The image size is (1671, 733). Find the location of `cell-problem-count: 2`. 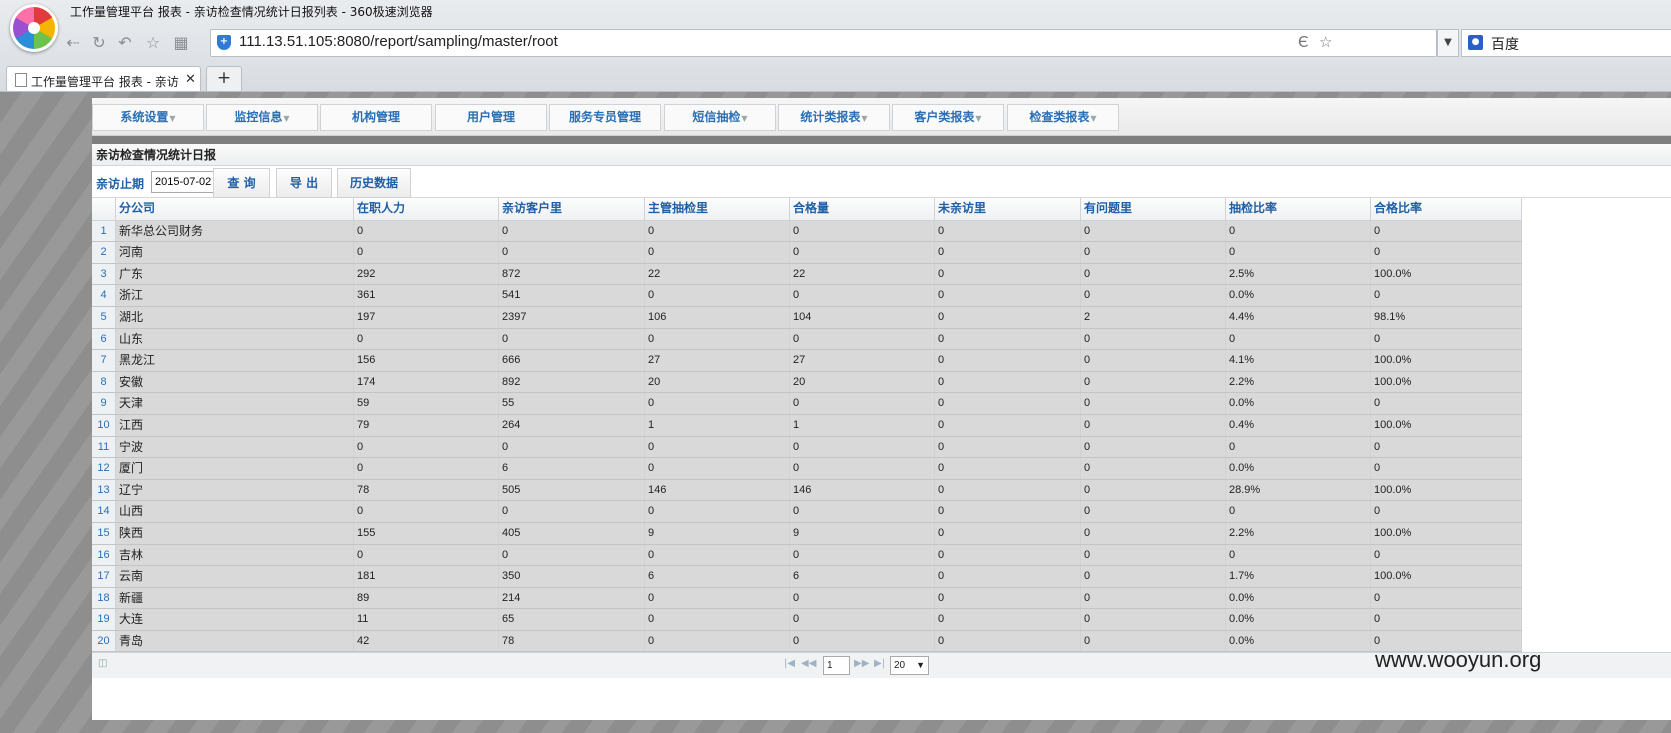

cell-problem-count: 2 is located at coordinates (1153, 317).